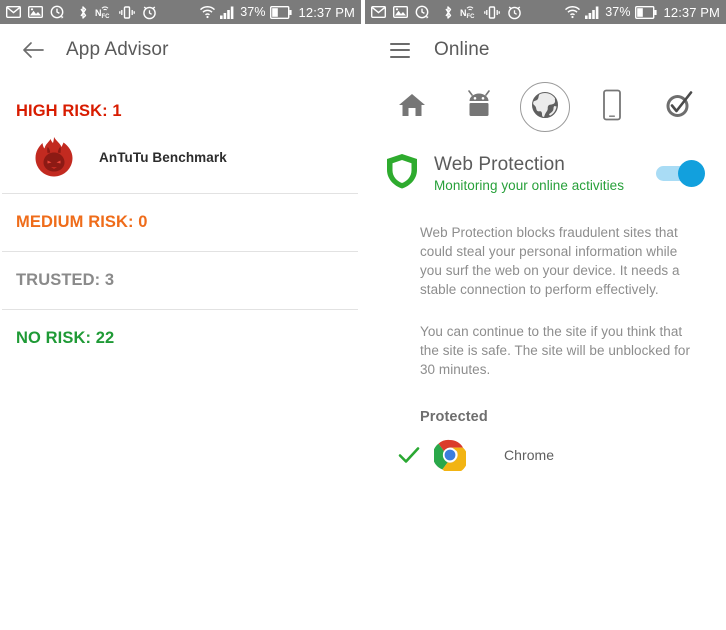 This screenshot has height=630, width=726. Describe the element at coordinates (33, 50) in the screenshot. I see `back-arrow-icon` at that location.